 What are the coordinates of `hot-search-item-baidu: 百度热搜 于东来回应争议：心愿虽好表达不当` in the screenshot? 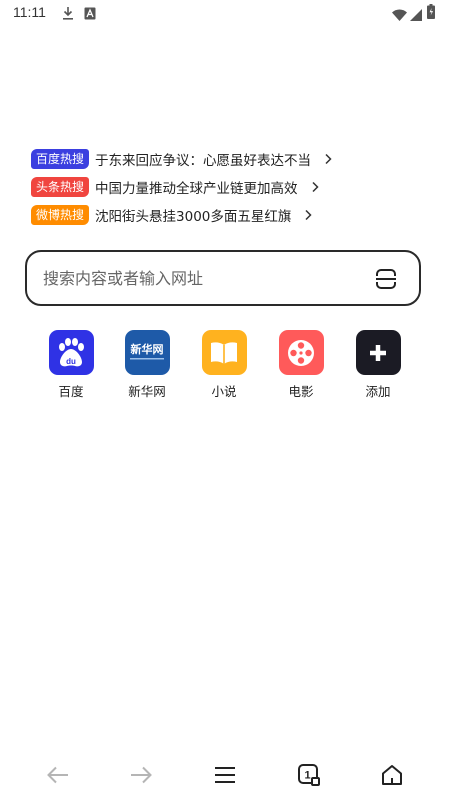 It's located at (183, 159).